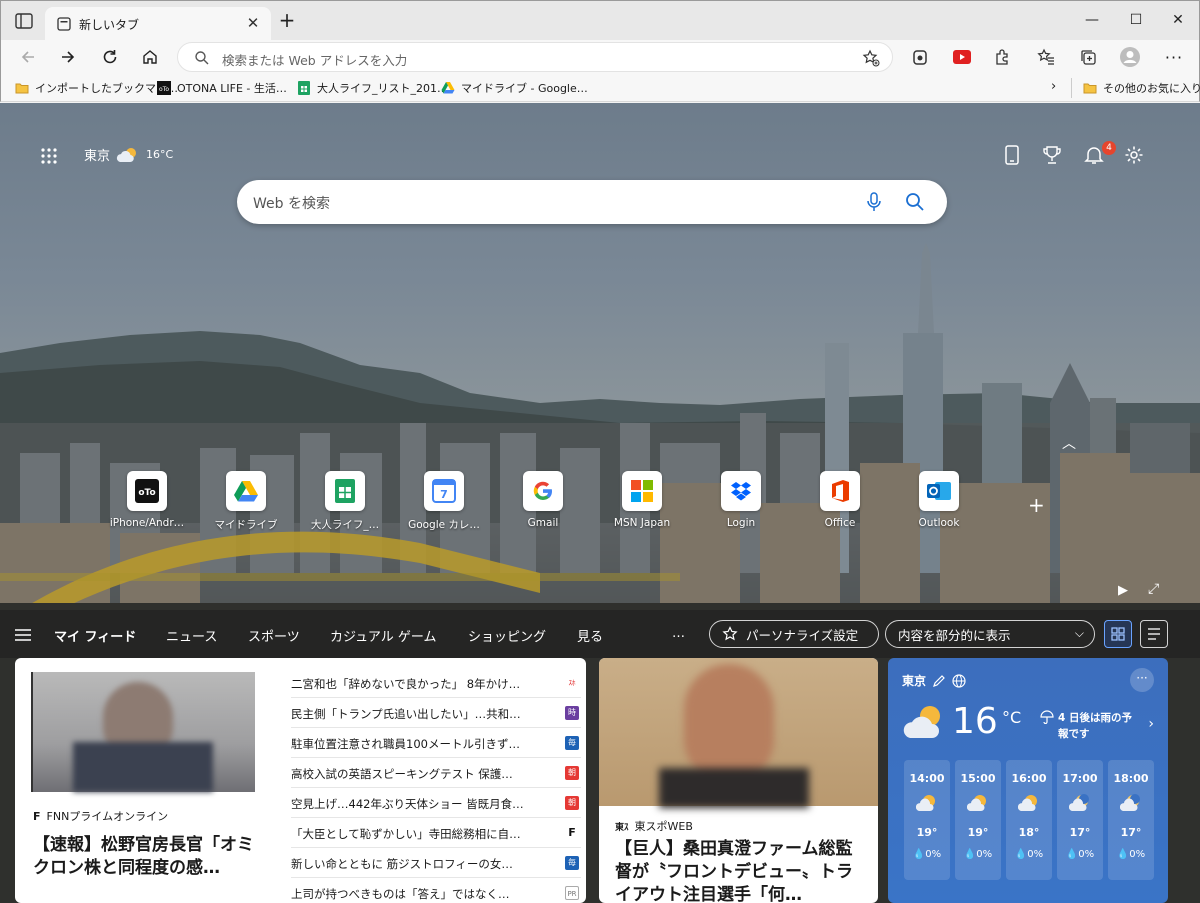 This screenshot has height=903, width=1200. I want to click on hour-temp: 17°, so click(1080, 832).